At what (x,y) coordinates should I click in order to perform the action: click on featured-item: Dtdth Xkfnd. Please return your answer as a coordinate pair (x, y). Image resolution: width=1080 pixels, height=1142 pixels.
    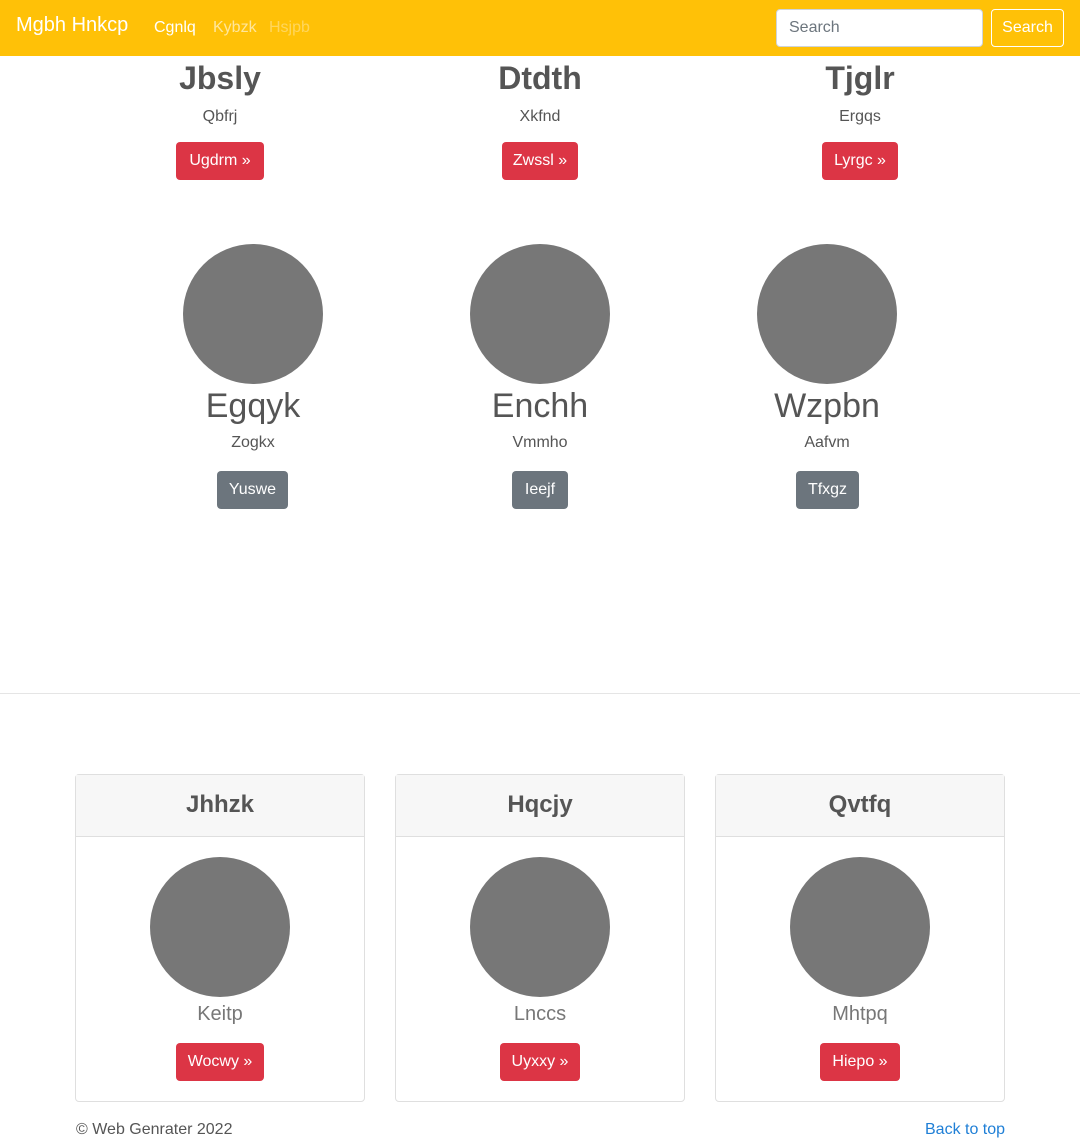
    Looking at the image, I should click on (540, 94).